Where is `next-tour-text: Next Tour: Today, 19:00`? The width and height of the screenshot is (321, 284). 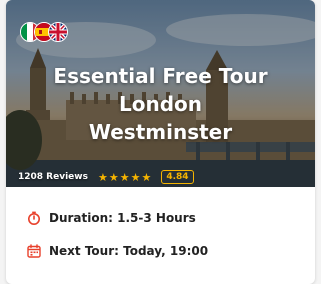 next-tour-text: Next Tour: Today, 19:00 is located at coordinates (129, 251).